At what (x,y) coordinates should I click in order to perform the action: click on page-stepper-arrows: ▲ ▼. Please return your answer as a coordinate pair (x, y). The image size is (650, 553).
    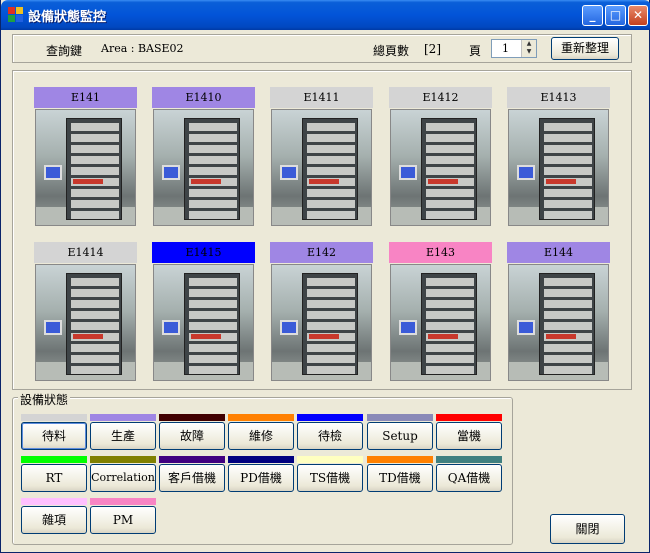
    Looking at the image, I should click on (528, 48).